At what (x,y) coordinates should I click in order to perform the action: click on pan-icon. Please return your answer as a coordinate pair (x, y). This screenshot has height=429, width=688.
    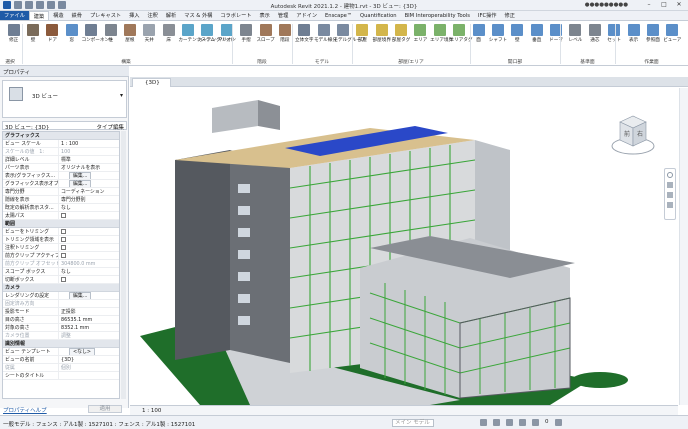
    Looking at the image, I should click on (670, 185).